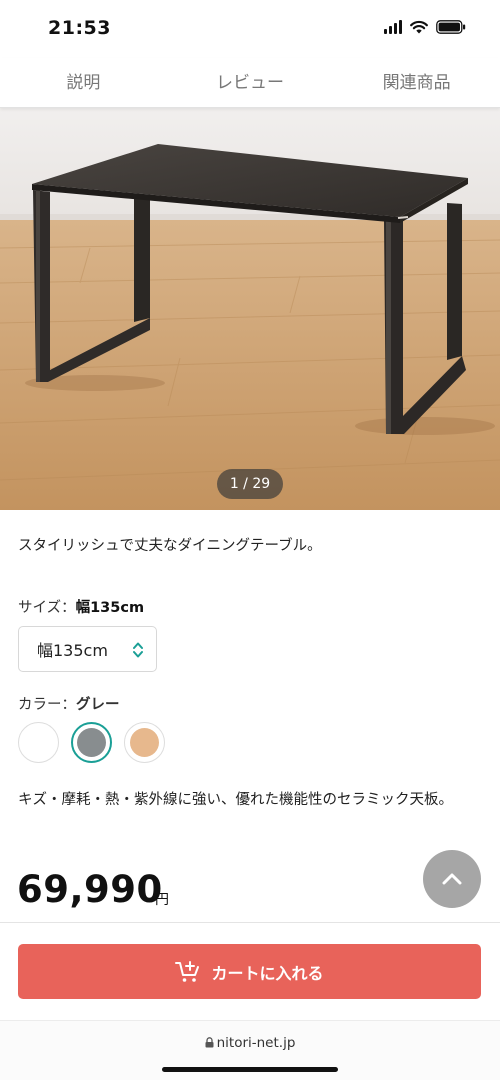 The height and width of the screenshot is (1080, 500). Describe the element at coordinates (187, 971) in the screenshot. I see `cart-add-icon` at that location.